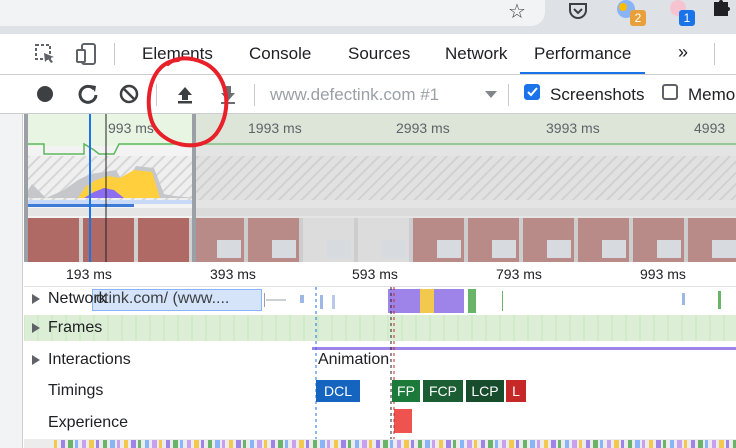 The width and height of the screenshot is (736, 448). Describe the element at coordinates (36, 328) in the screenshot. I see `expand-frames-icon` at that location.